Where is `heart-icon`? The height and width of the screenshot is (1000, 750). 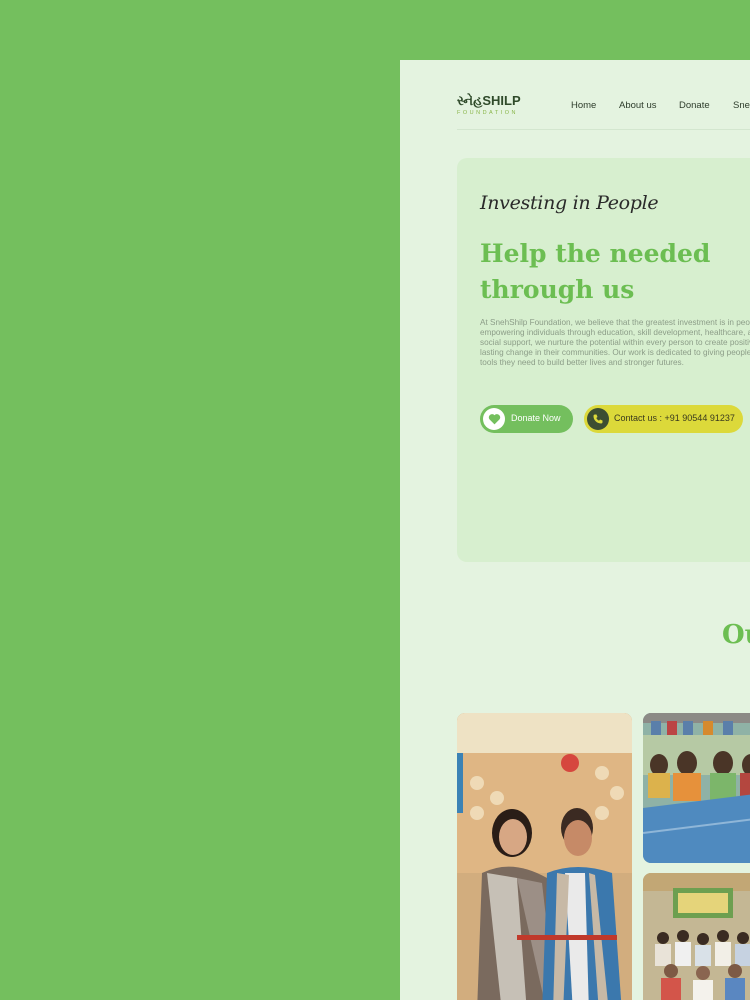 heart-icon is located at coordinates (494, 419).